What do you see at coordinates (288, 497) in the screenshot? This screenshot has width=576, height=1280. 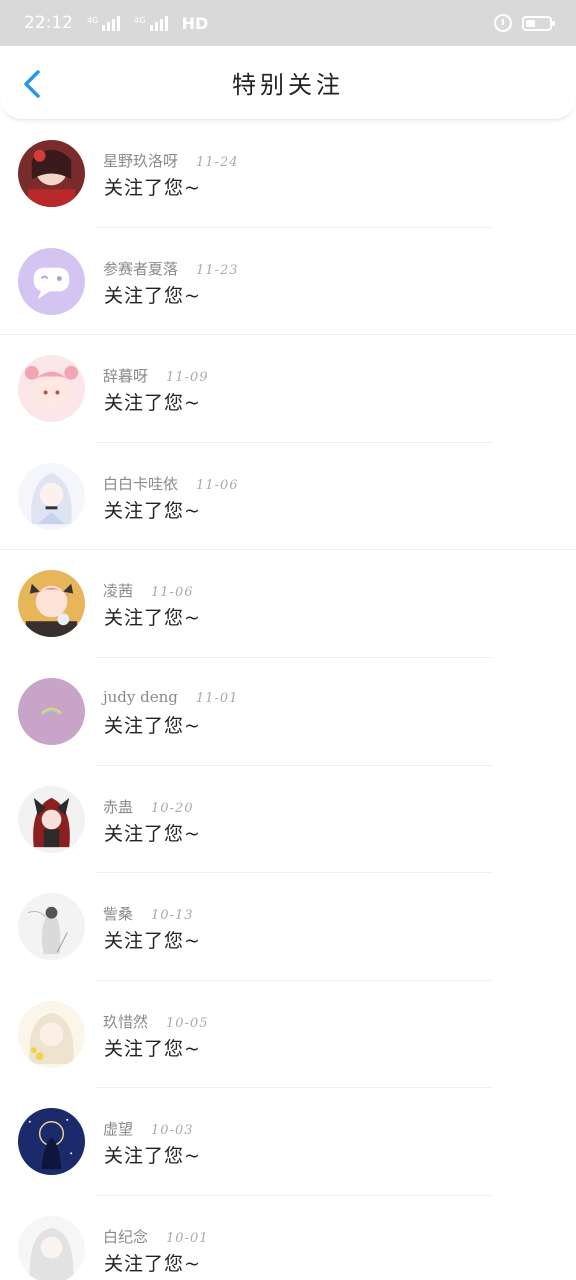 I see `list-item: 白白卡哇依 11-06 关注了您~` at bounding box center [288, 497].